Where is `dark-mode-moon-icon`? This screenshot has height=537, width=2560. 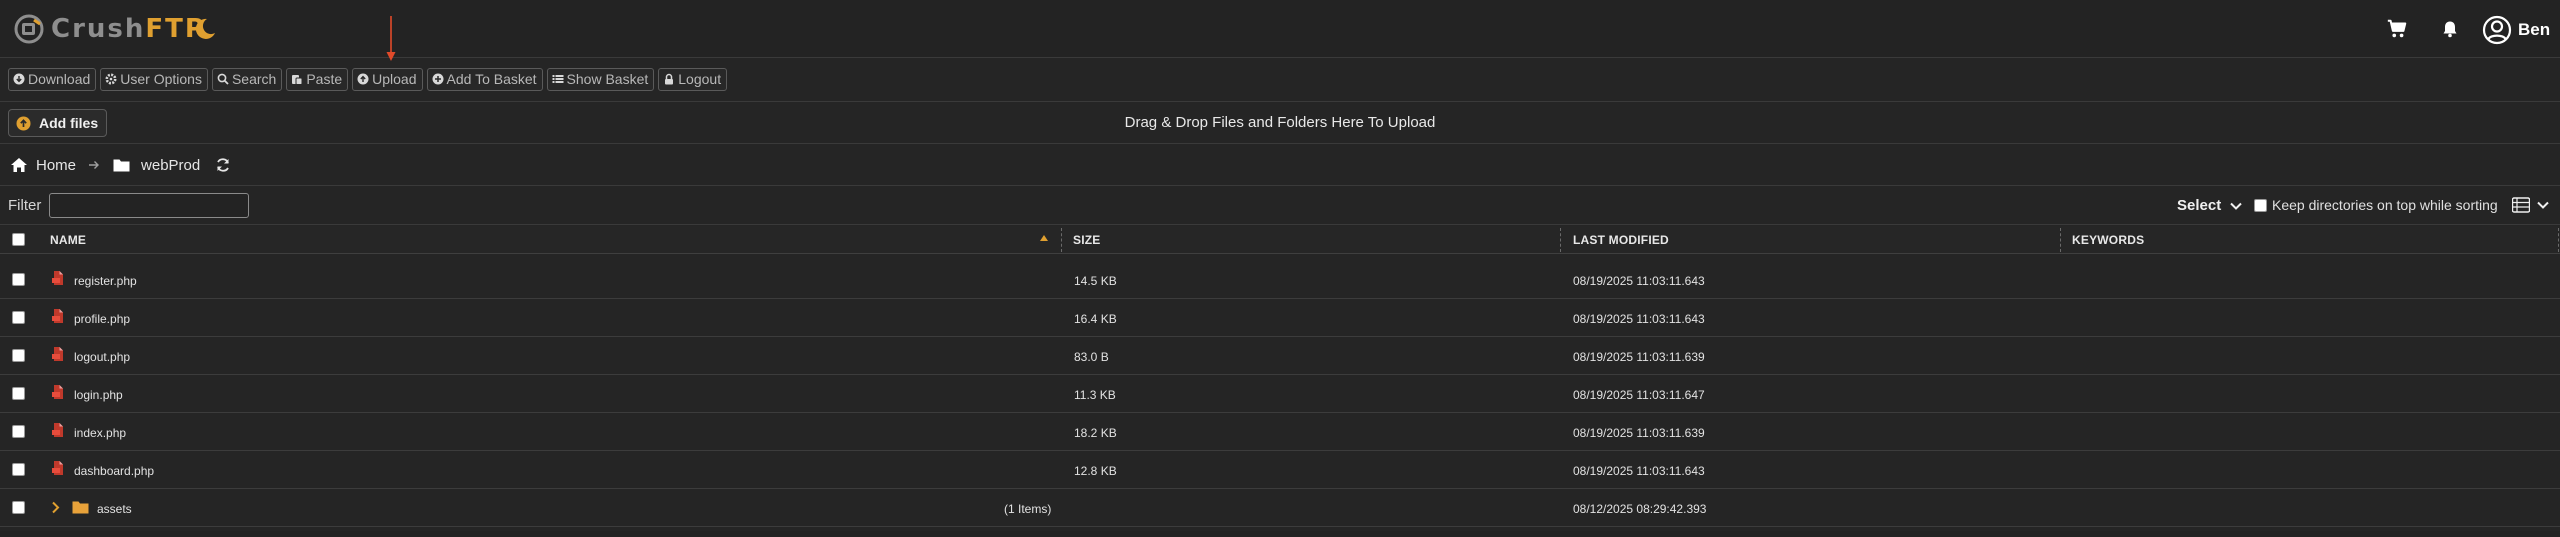
dark-mode-moon-icon is located at coordinates (205, 29).